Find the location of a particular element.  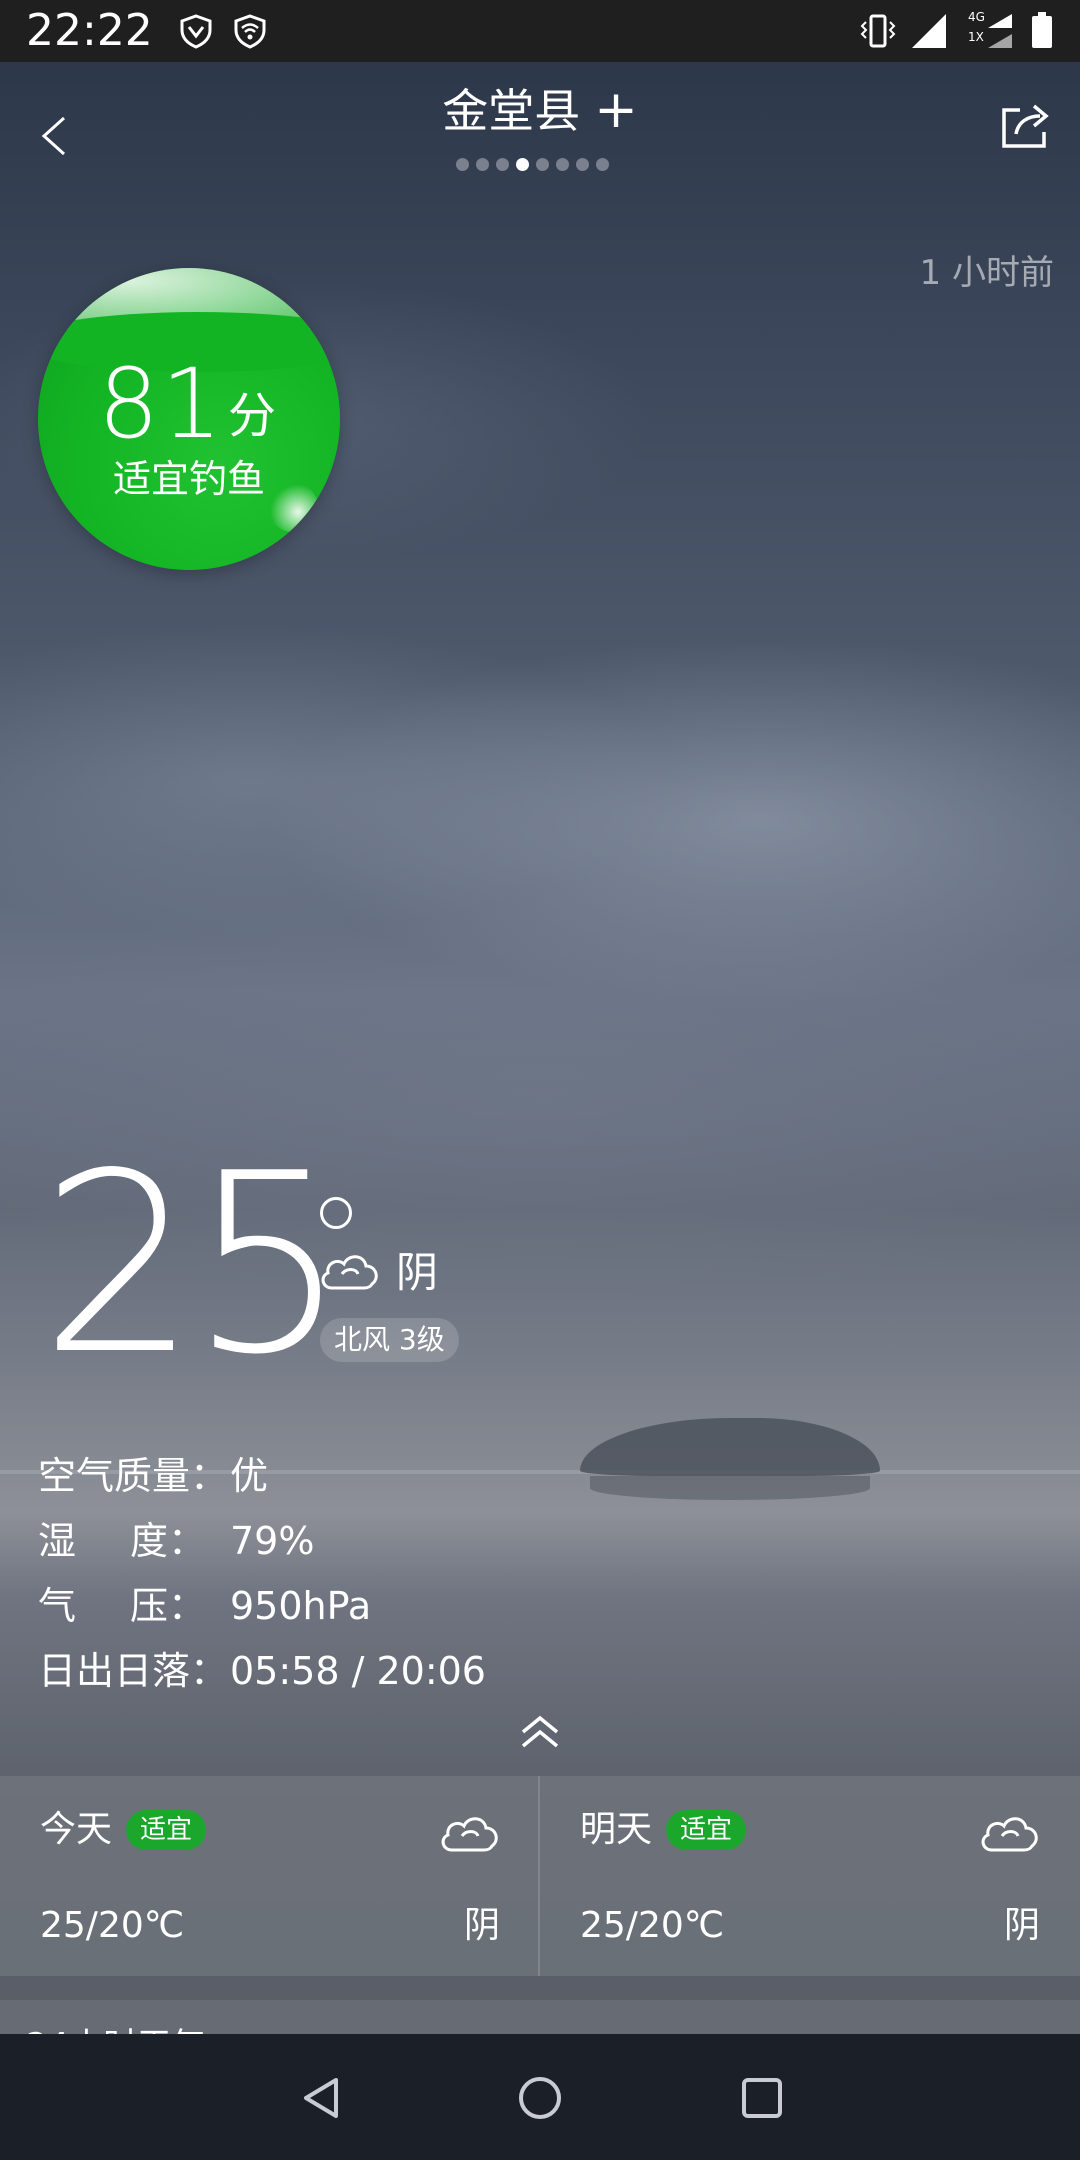

status-time: 22:22 is located at coordinates (89, 30).